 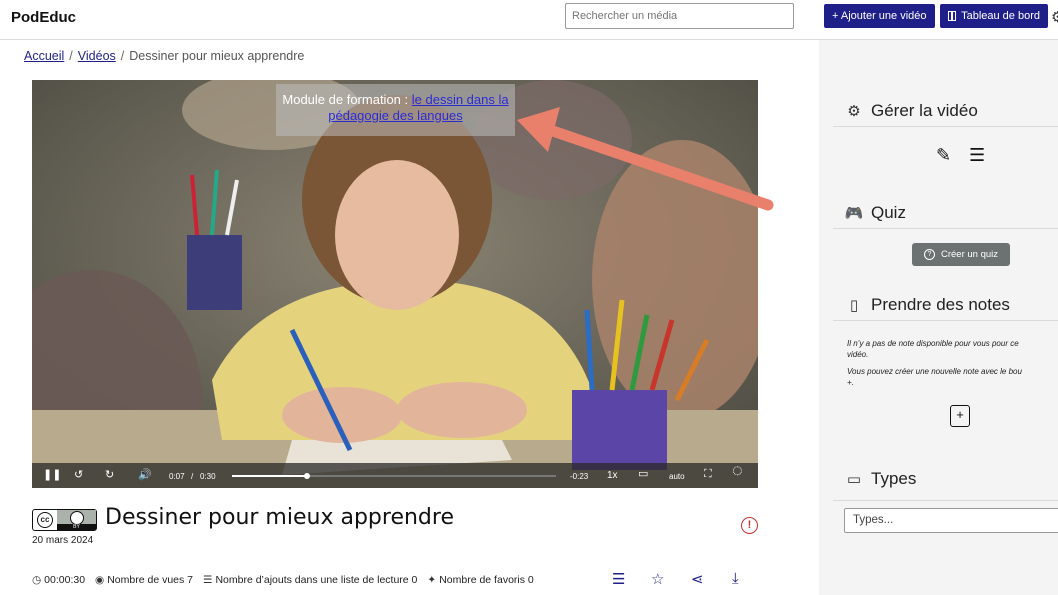 What do you see at coordinates (217, 56) in the screenshot?
I see `breadcrumb-current: Dessiner pour mieux apprendre` at bounding box center [217, 56].